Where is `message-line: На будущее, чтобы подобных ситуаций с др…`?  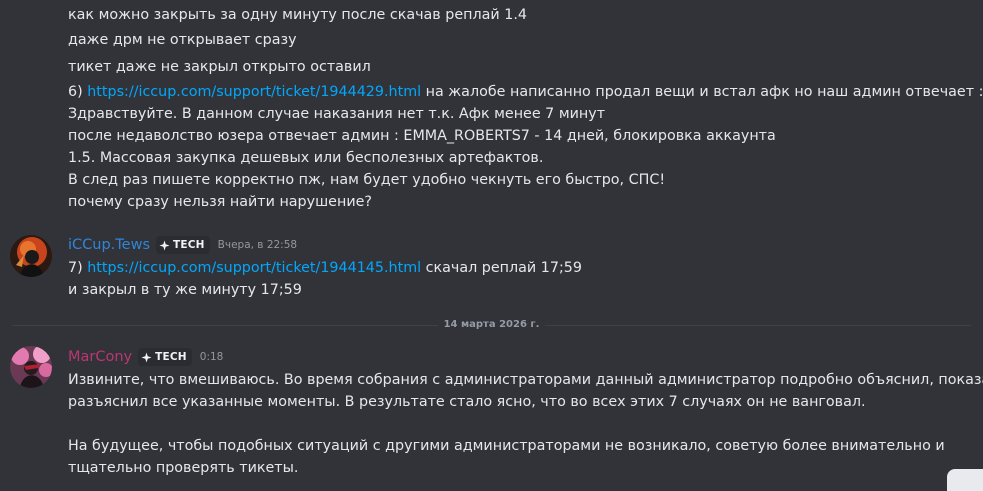 message-line: На будущее, чтобы подобных ситуаций с др… is located at coordinates (506, 446).